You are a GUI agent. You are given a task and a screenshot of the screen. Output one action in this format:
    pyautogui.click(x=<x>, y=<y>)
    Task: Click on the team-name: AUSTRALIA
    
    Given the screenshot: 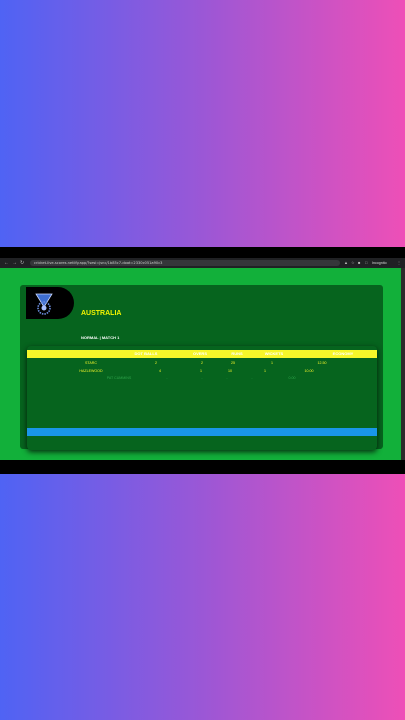 What is the action you would take?
    pyautogui.click(x=101, y=313)
    